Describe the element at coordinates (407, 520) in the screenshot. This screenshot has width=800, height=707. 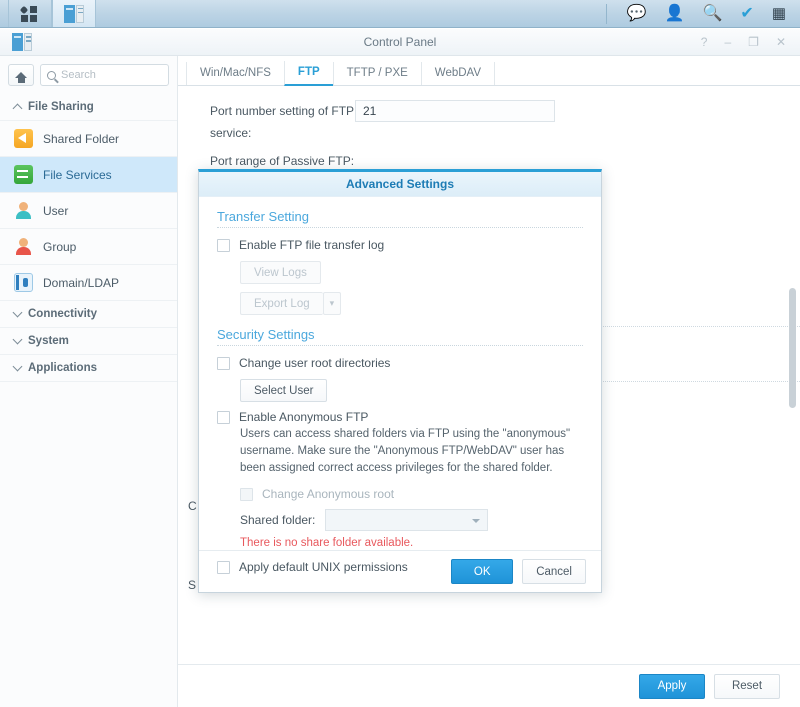
I see `shared-folder-select` at that location.